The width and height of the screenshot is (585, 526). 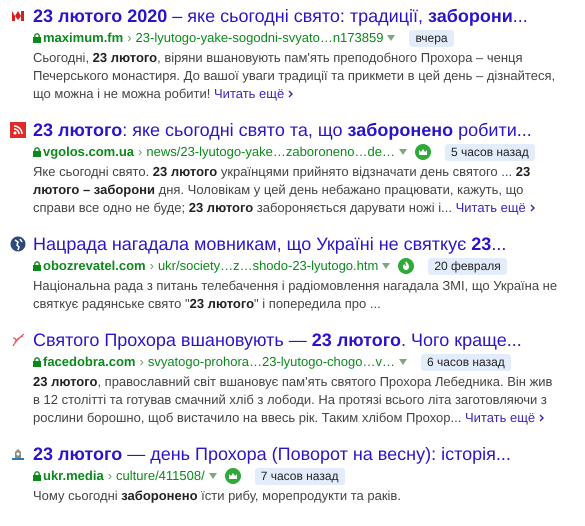 I want to click on url-path-link: 23-lyutogo-yake-sogodni-svyato…n173859, so click(x=260, y=38).